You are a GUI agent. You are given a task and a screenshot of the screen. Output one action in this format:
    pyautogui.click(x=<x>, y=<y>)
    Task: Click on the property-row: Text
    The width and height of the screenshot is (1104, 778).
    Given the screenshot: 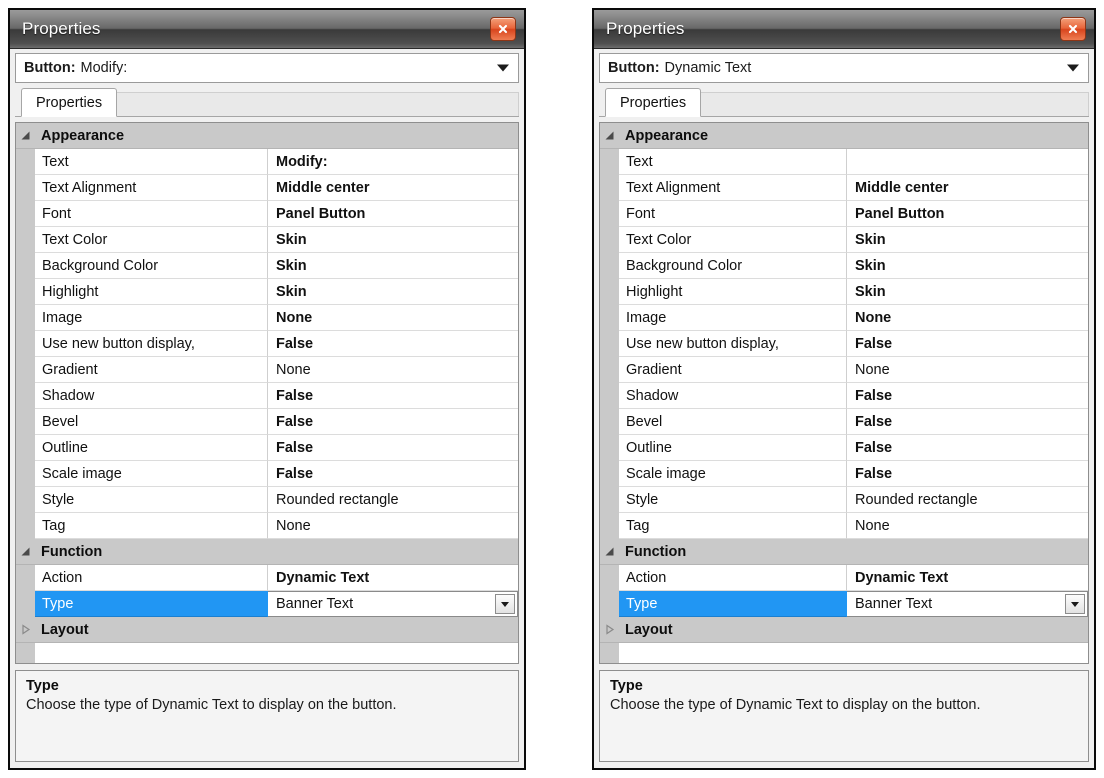 What is the action you would take?
    pyautogui.click(x=844, y=162)
    